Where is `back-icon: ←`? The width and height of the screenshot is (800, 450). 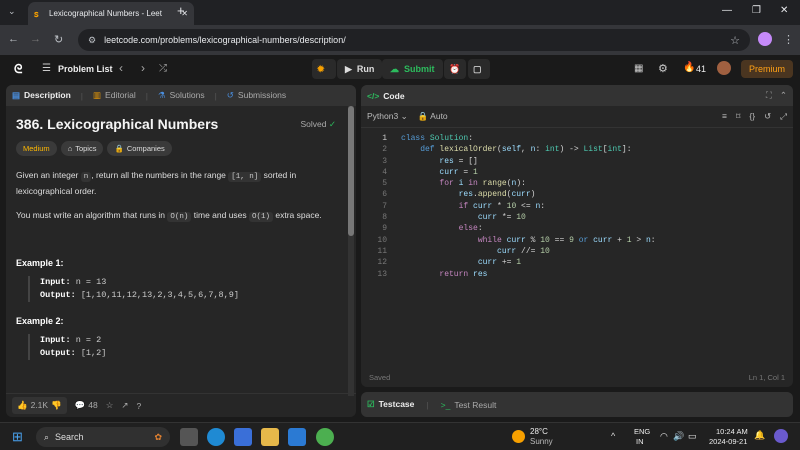 back-icon: ← is located at coordinates (13, 39).